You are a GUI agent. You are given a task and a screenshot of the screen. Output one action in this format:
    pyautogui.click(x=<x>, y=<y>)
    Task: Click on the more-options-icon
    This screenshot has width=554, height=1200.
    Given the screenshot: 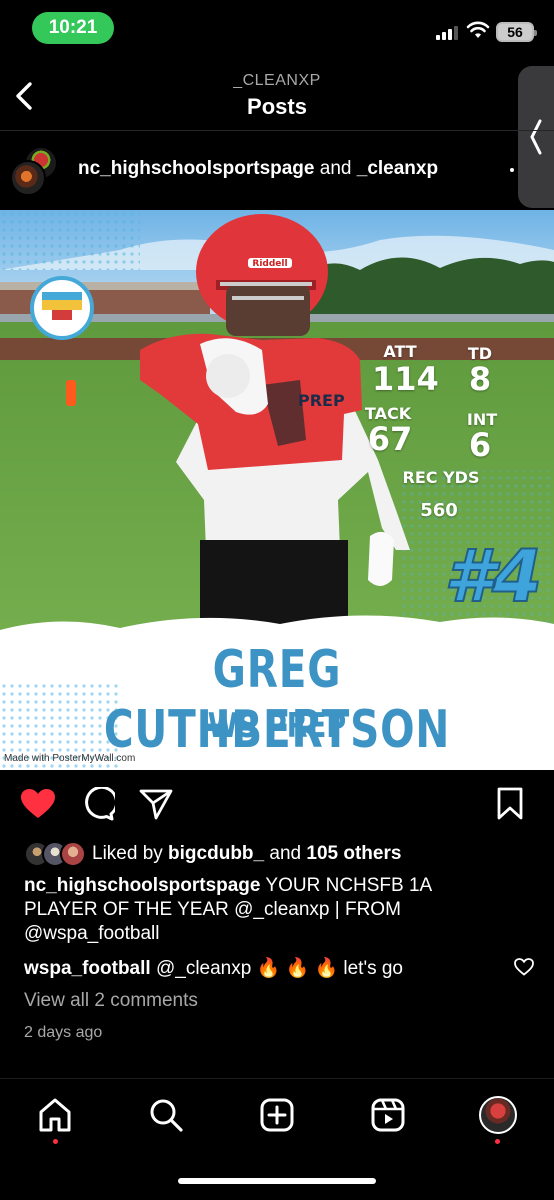 What is the action you would take?
    pyautogui.click(x=512, y=170)
    